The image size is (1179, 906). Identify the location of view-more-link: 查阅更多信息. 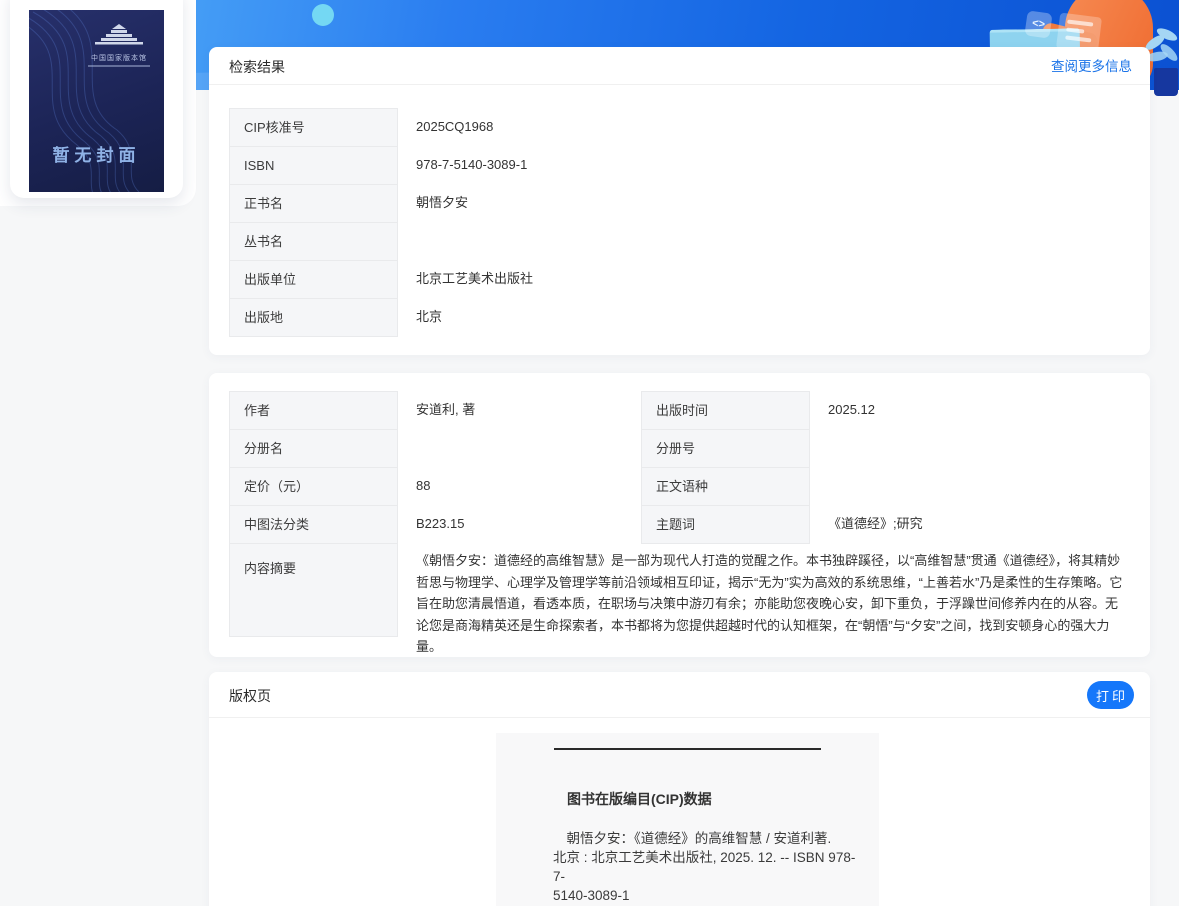
(1091, 67).